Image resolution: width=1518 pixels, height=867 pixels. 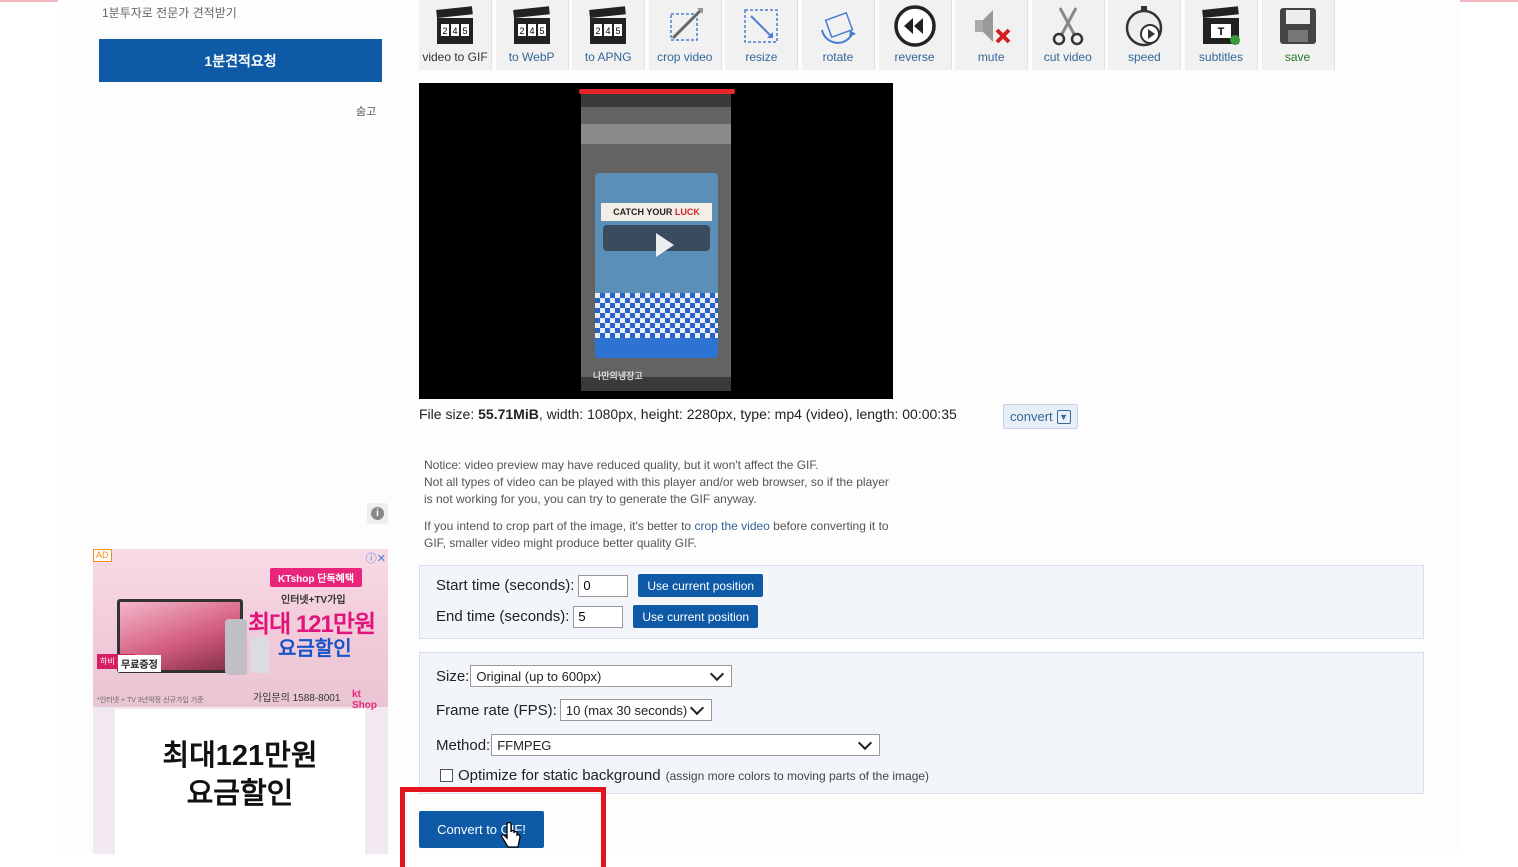 I want to click on ad-close-icon: ⓘ✕, so click(x=376, y=558).